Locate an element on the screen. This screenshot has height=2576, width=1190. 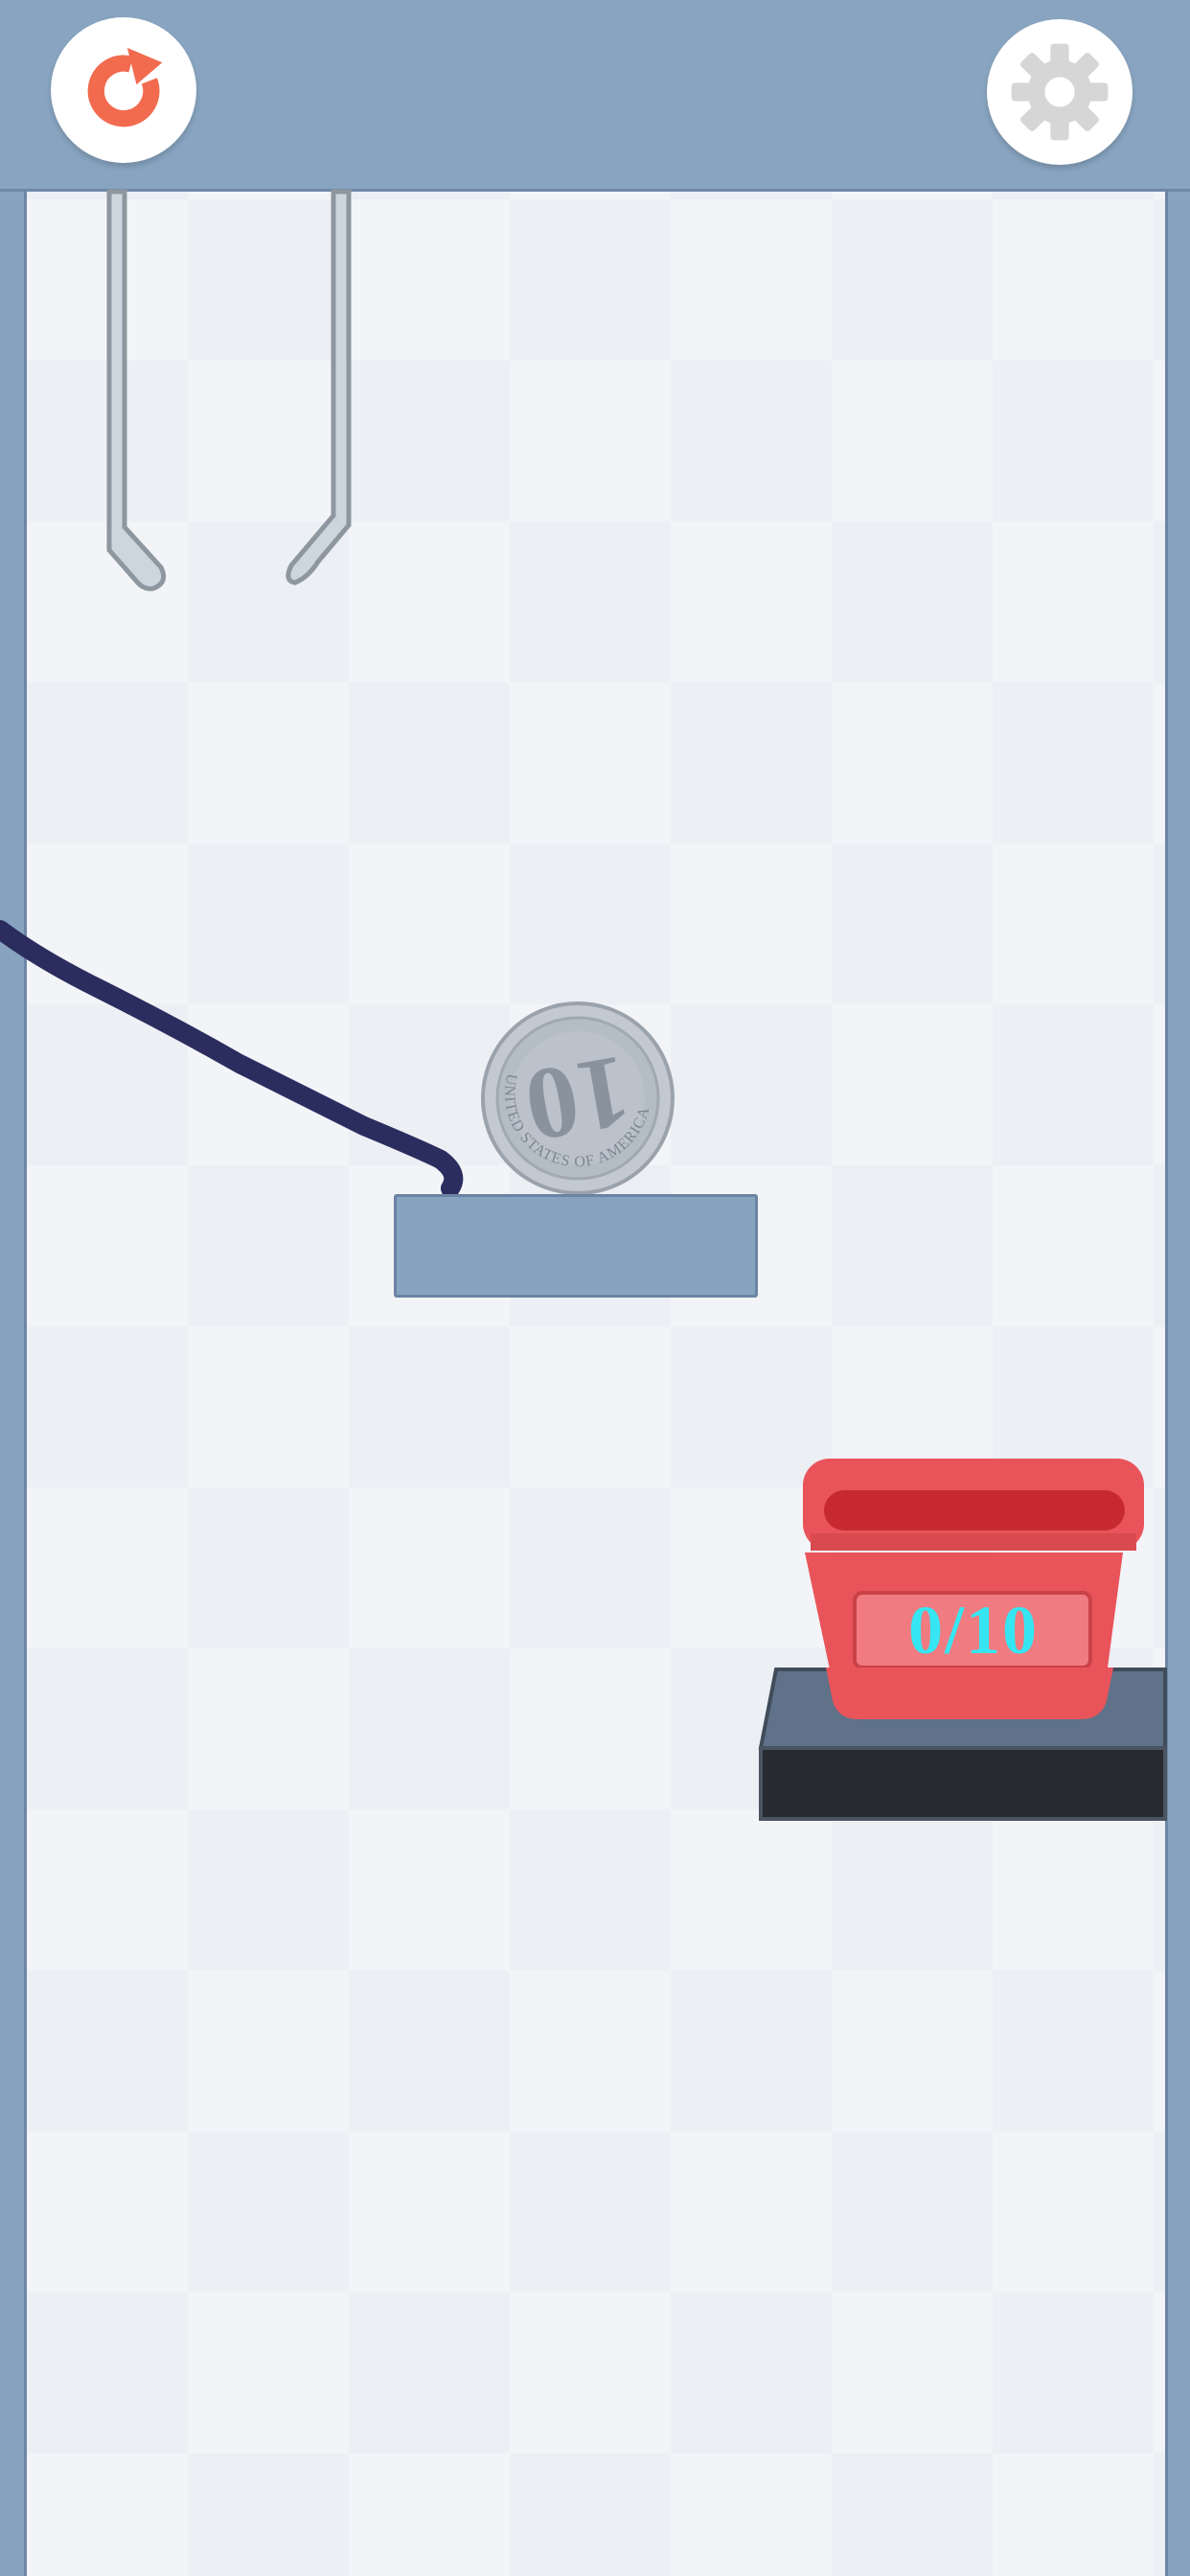
coin-platform is located at coordinates (576, 1246).